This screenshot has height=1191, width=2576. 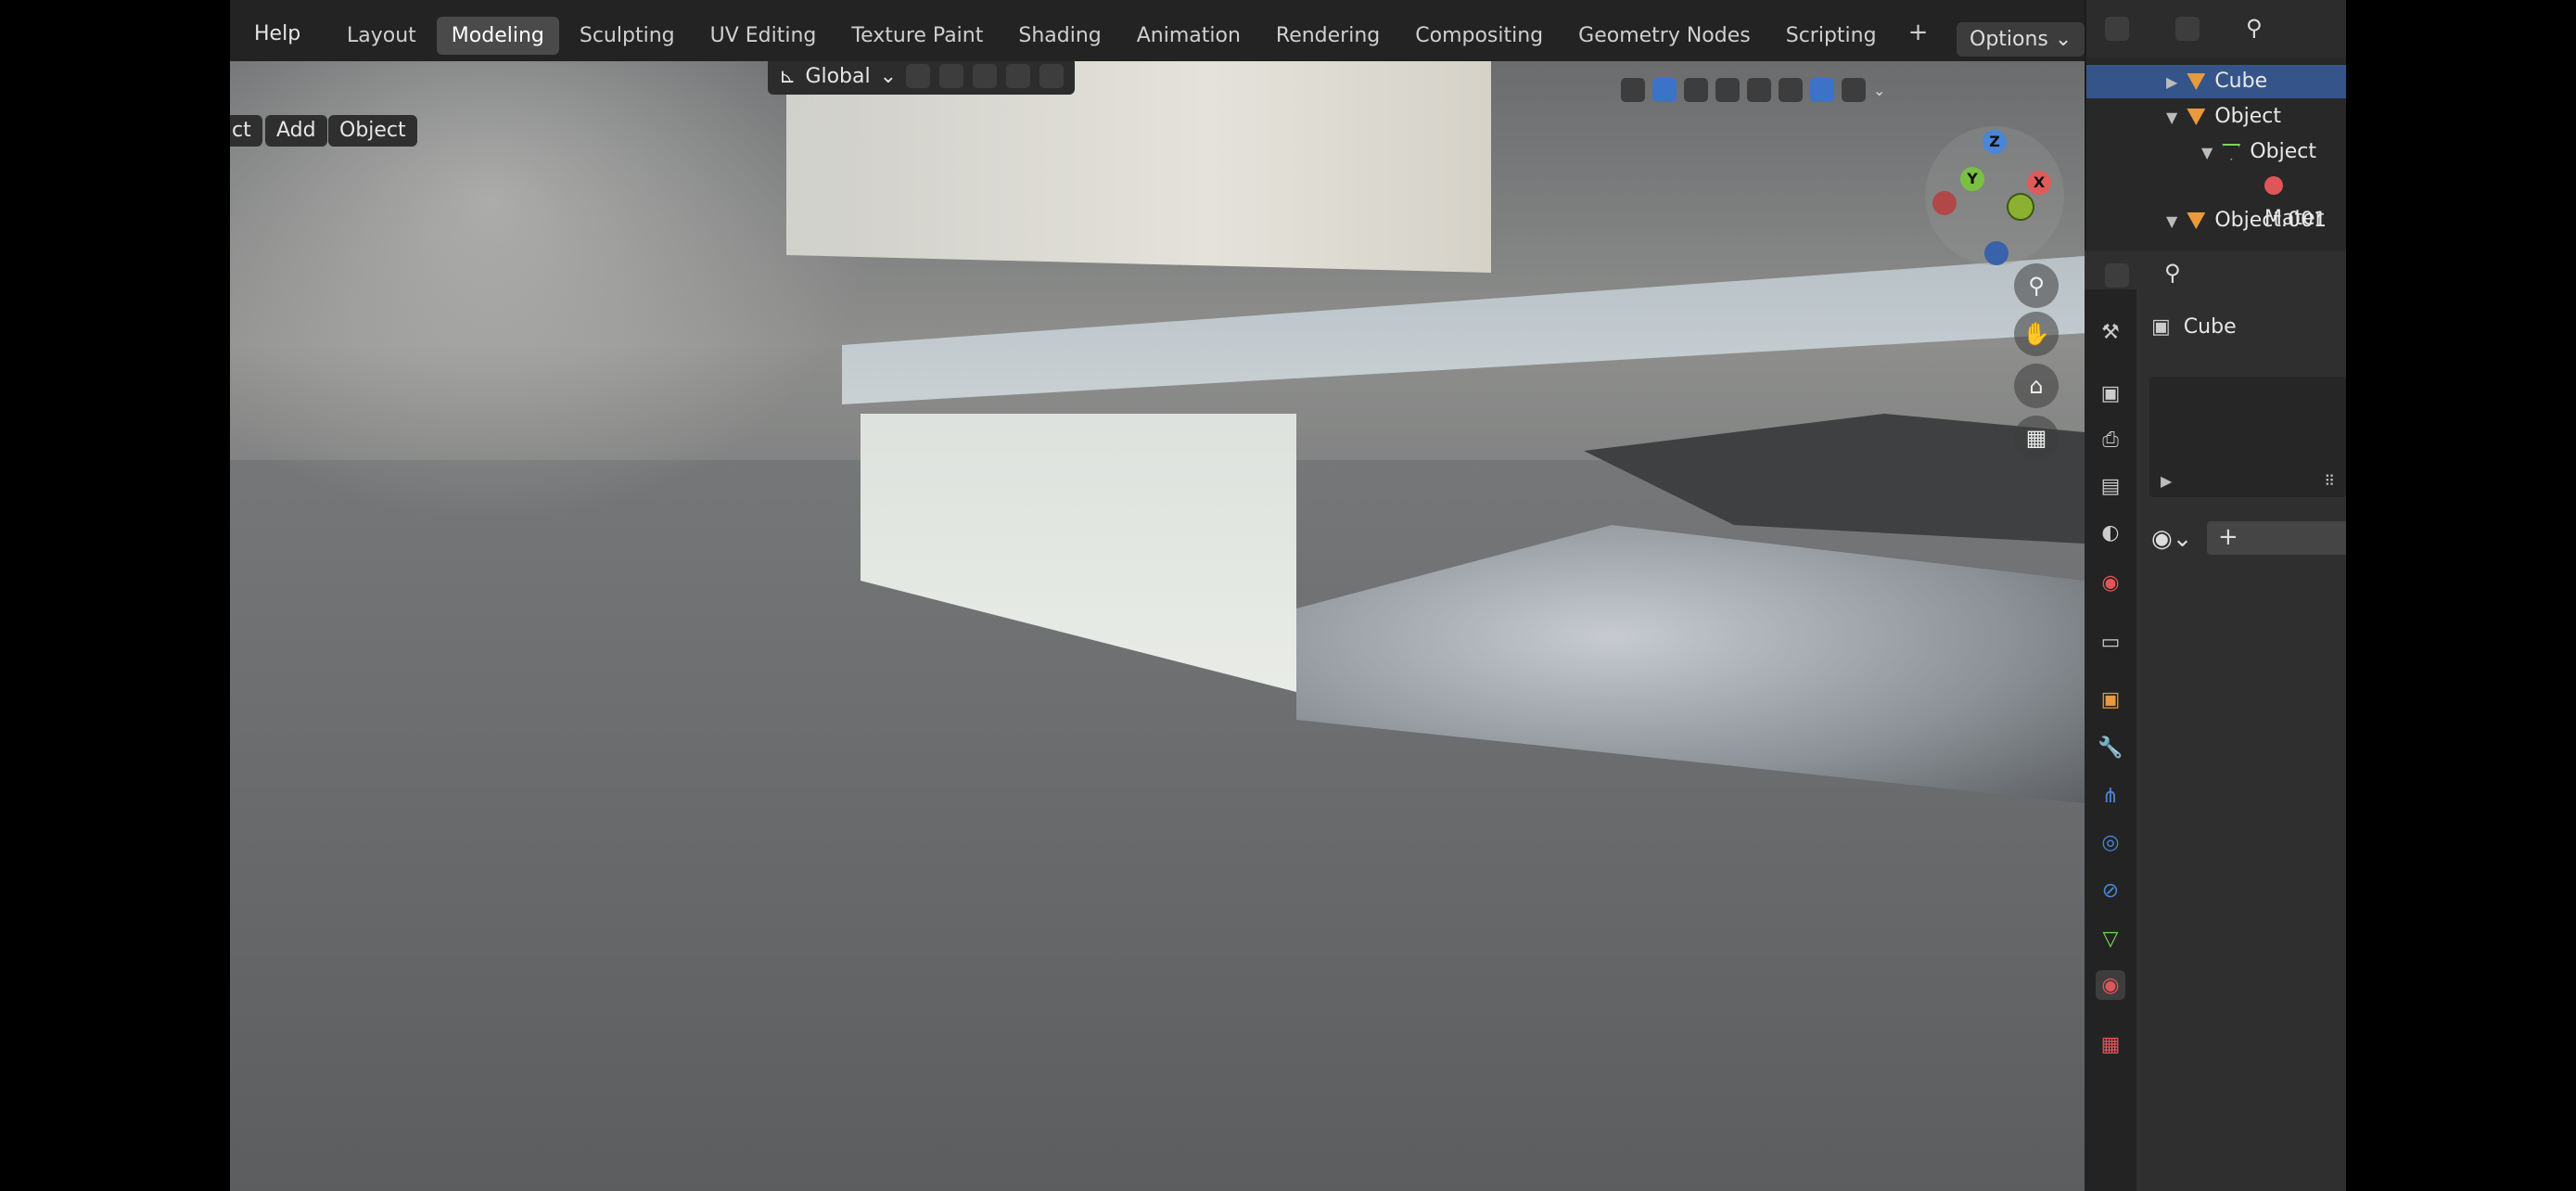 What do you see at coordinates (1727, 90) in the screenshot?
I see `xray-icon` at bounding box center [1727, 90].